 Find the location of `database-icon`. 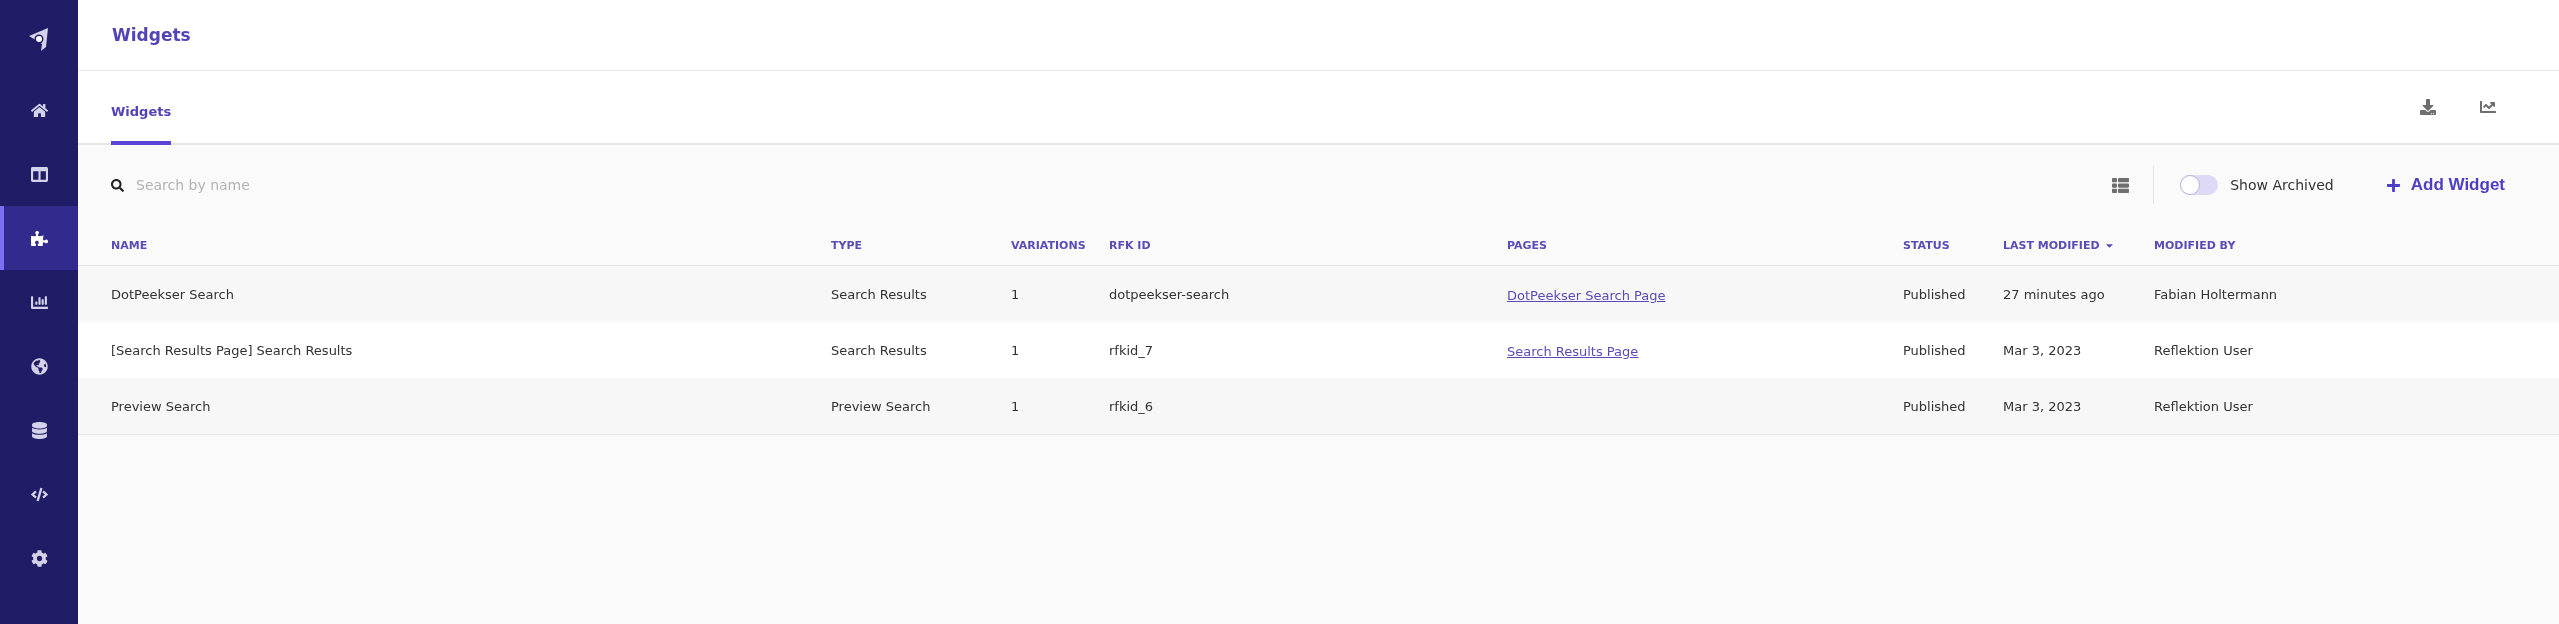

database-icon is located at coordinates (39, 430).